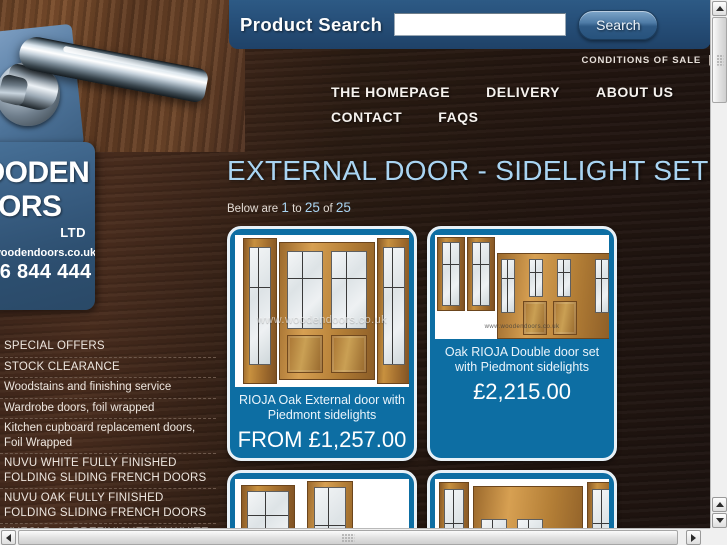  I want to click on nav-item-faqs: FAQS, so click(458, 117).